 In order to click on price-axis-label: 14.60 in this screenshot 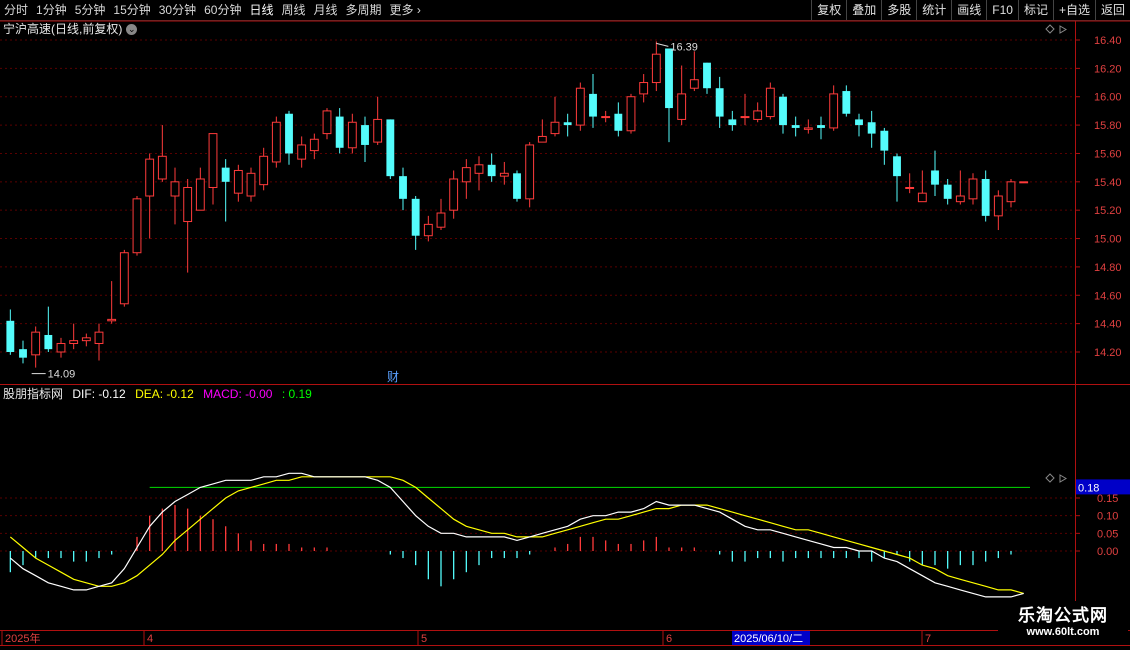, I will do `click(1108, 296)`.